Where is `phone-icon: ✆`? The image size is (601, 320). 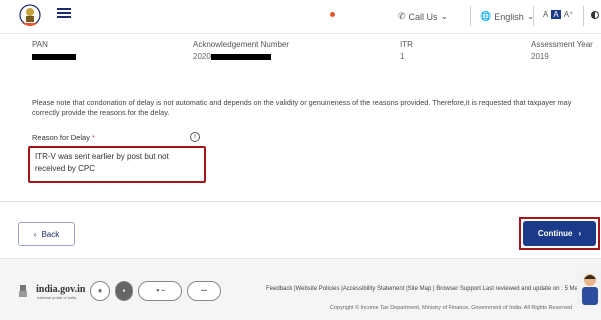 phone-icon: ✆ is located at coordinates (402, 16).